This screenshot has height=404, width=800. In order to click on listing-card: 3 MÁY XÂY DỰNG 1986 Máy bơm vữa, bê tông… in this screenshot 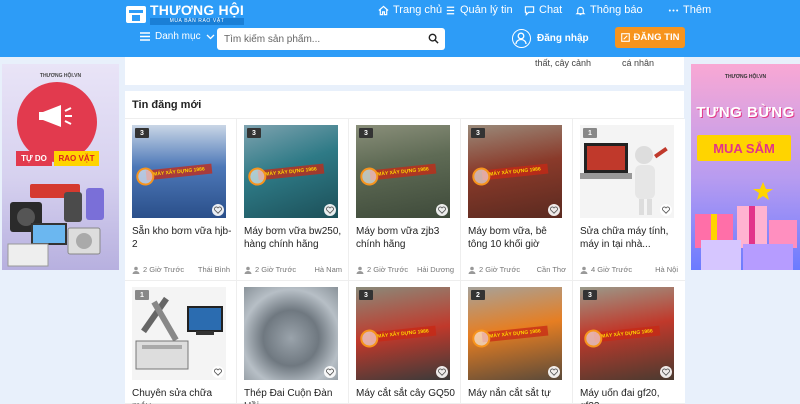, I will do `click(517, 200)`.